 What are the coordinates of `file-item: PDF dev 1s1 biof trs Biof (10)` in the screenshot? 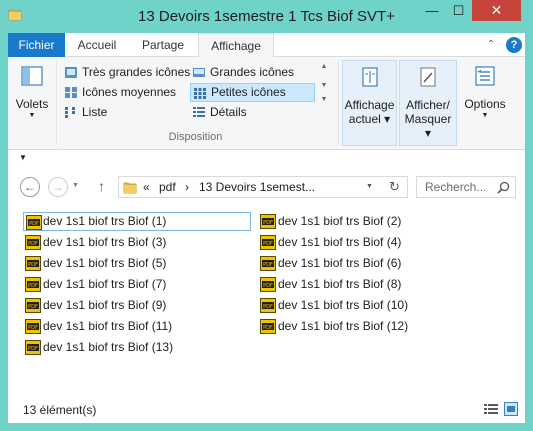 It's located at (372, 305).